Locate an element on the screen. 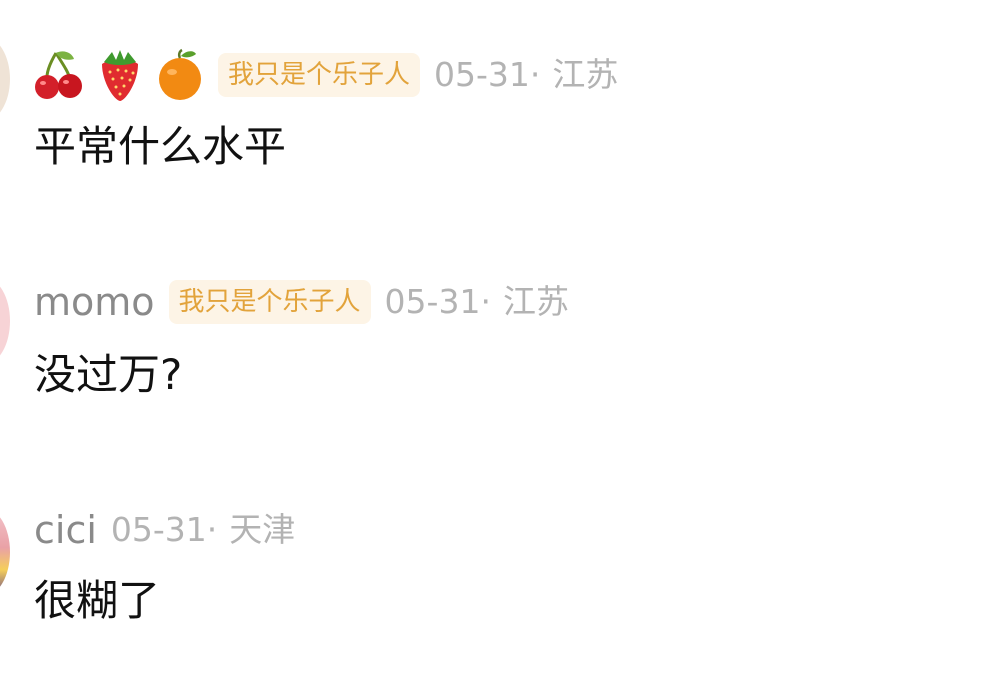 This screenshot has width=988, height=700. strawberry-icon is located at coordinates (120, 75).